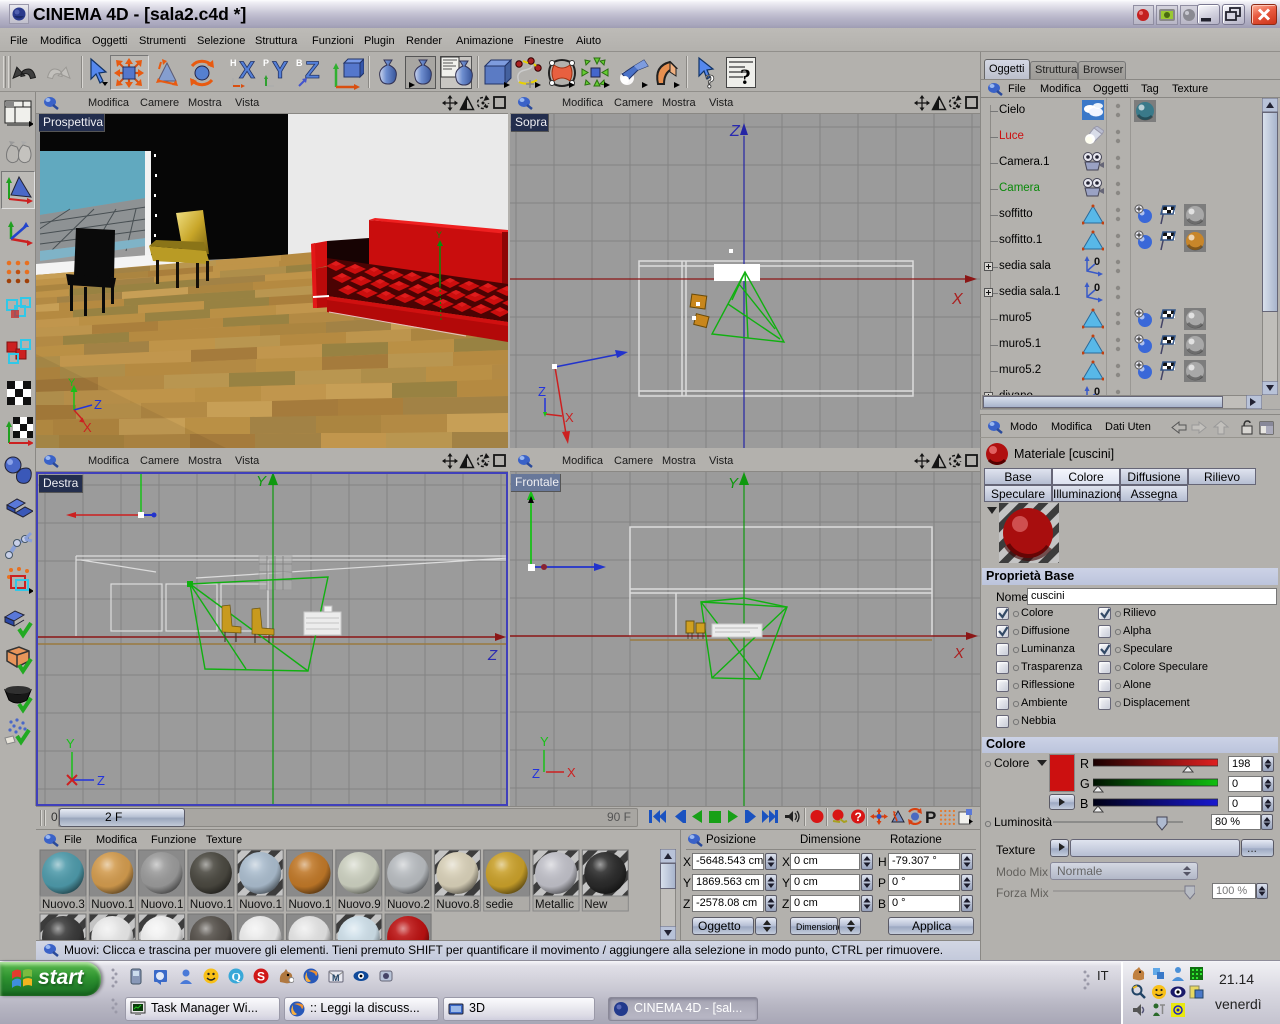  Describe the element at coordinates (408, 905) in the screenshot. I see `svg-text: Nuovo.2` at that location.